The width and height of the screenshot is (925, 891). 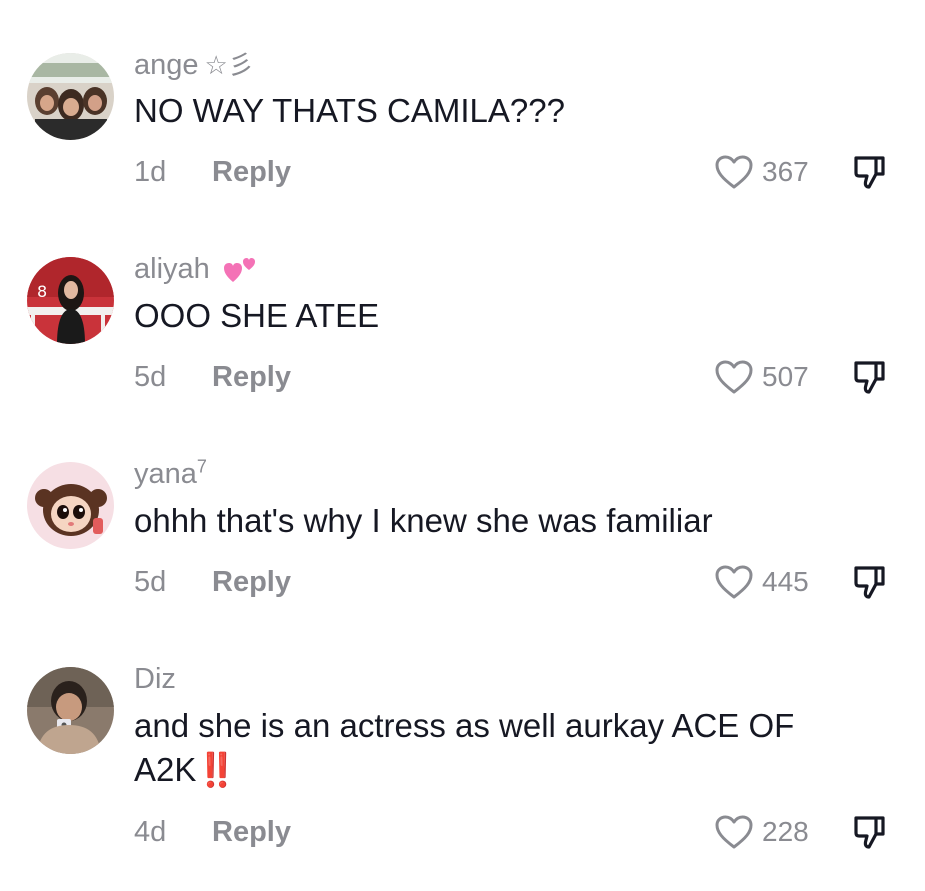 I want to click on double-exclamation-icon: ‼️, so click(x=216, y=769).